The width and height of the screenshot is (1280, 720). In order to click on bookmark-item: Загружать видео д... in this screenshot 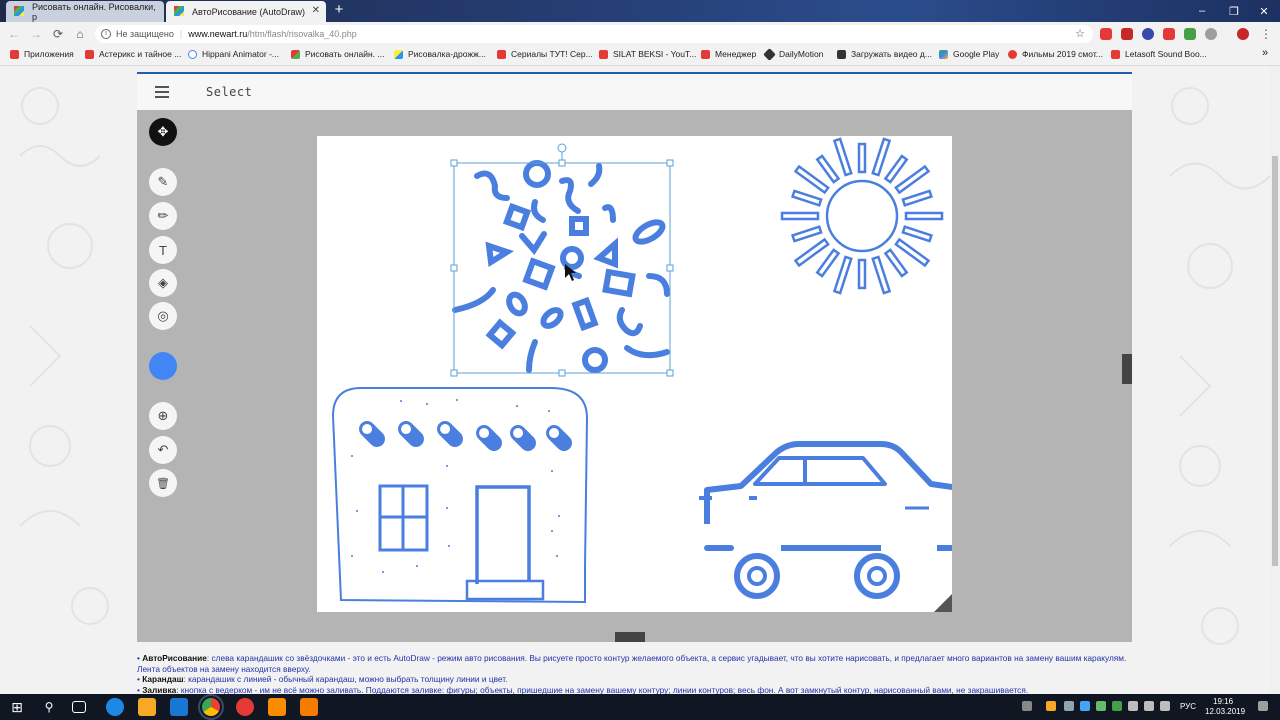, I will do `click(884, 54)`.